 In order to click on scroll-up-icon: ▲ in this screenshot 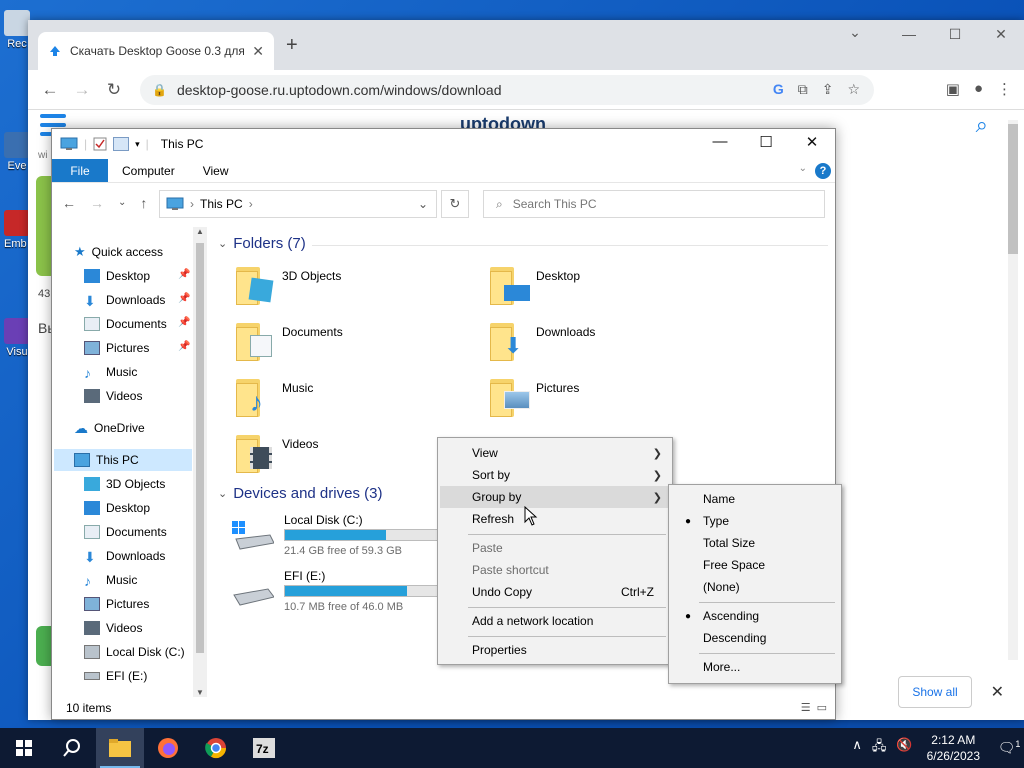, I will do `click(200, 231)`.